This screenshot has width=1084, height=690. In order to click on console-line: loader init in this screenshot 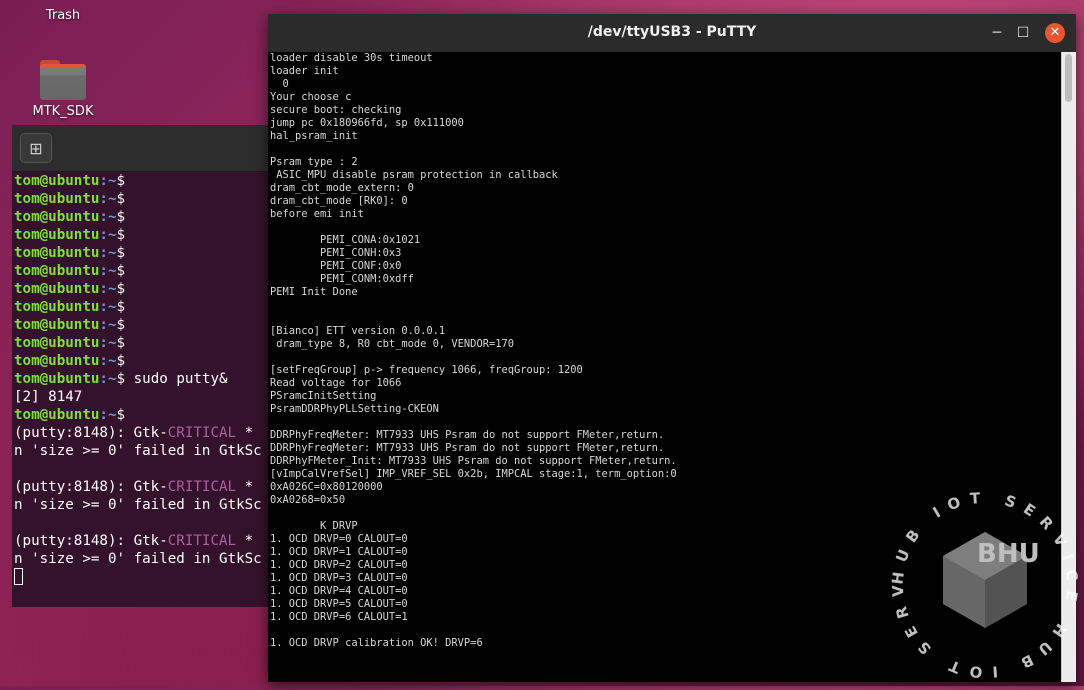, I will do `click(304, 71)`.